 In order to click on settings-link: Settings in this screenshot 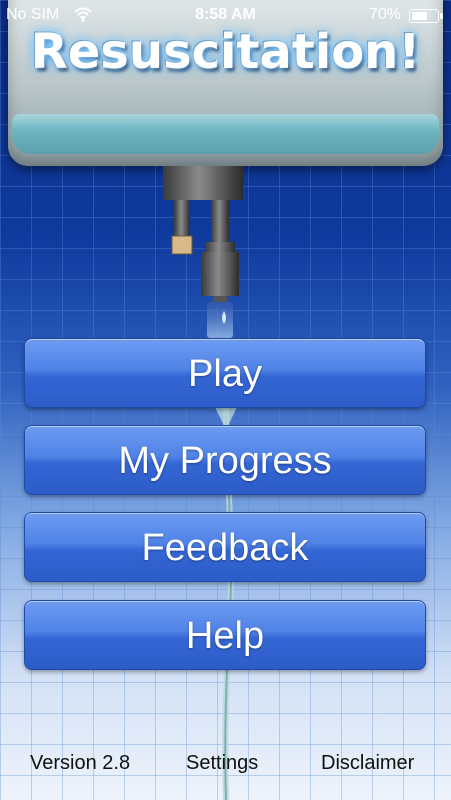, I will do `click(222, 763)`.